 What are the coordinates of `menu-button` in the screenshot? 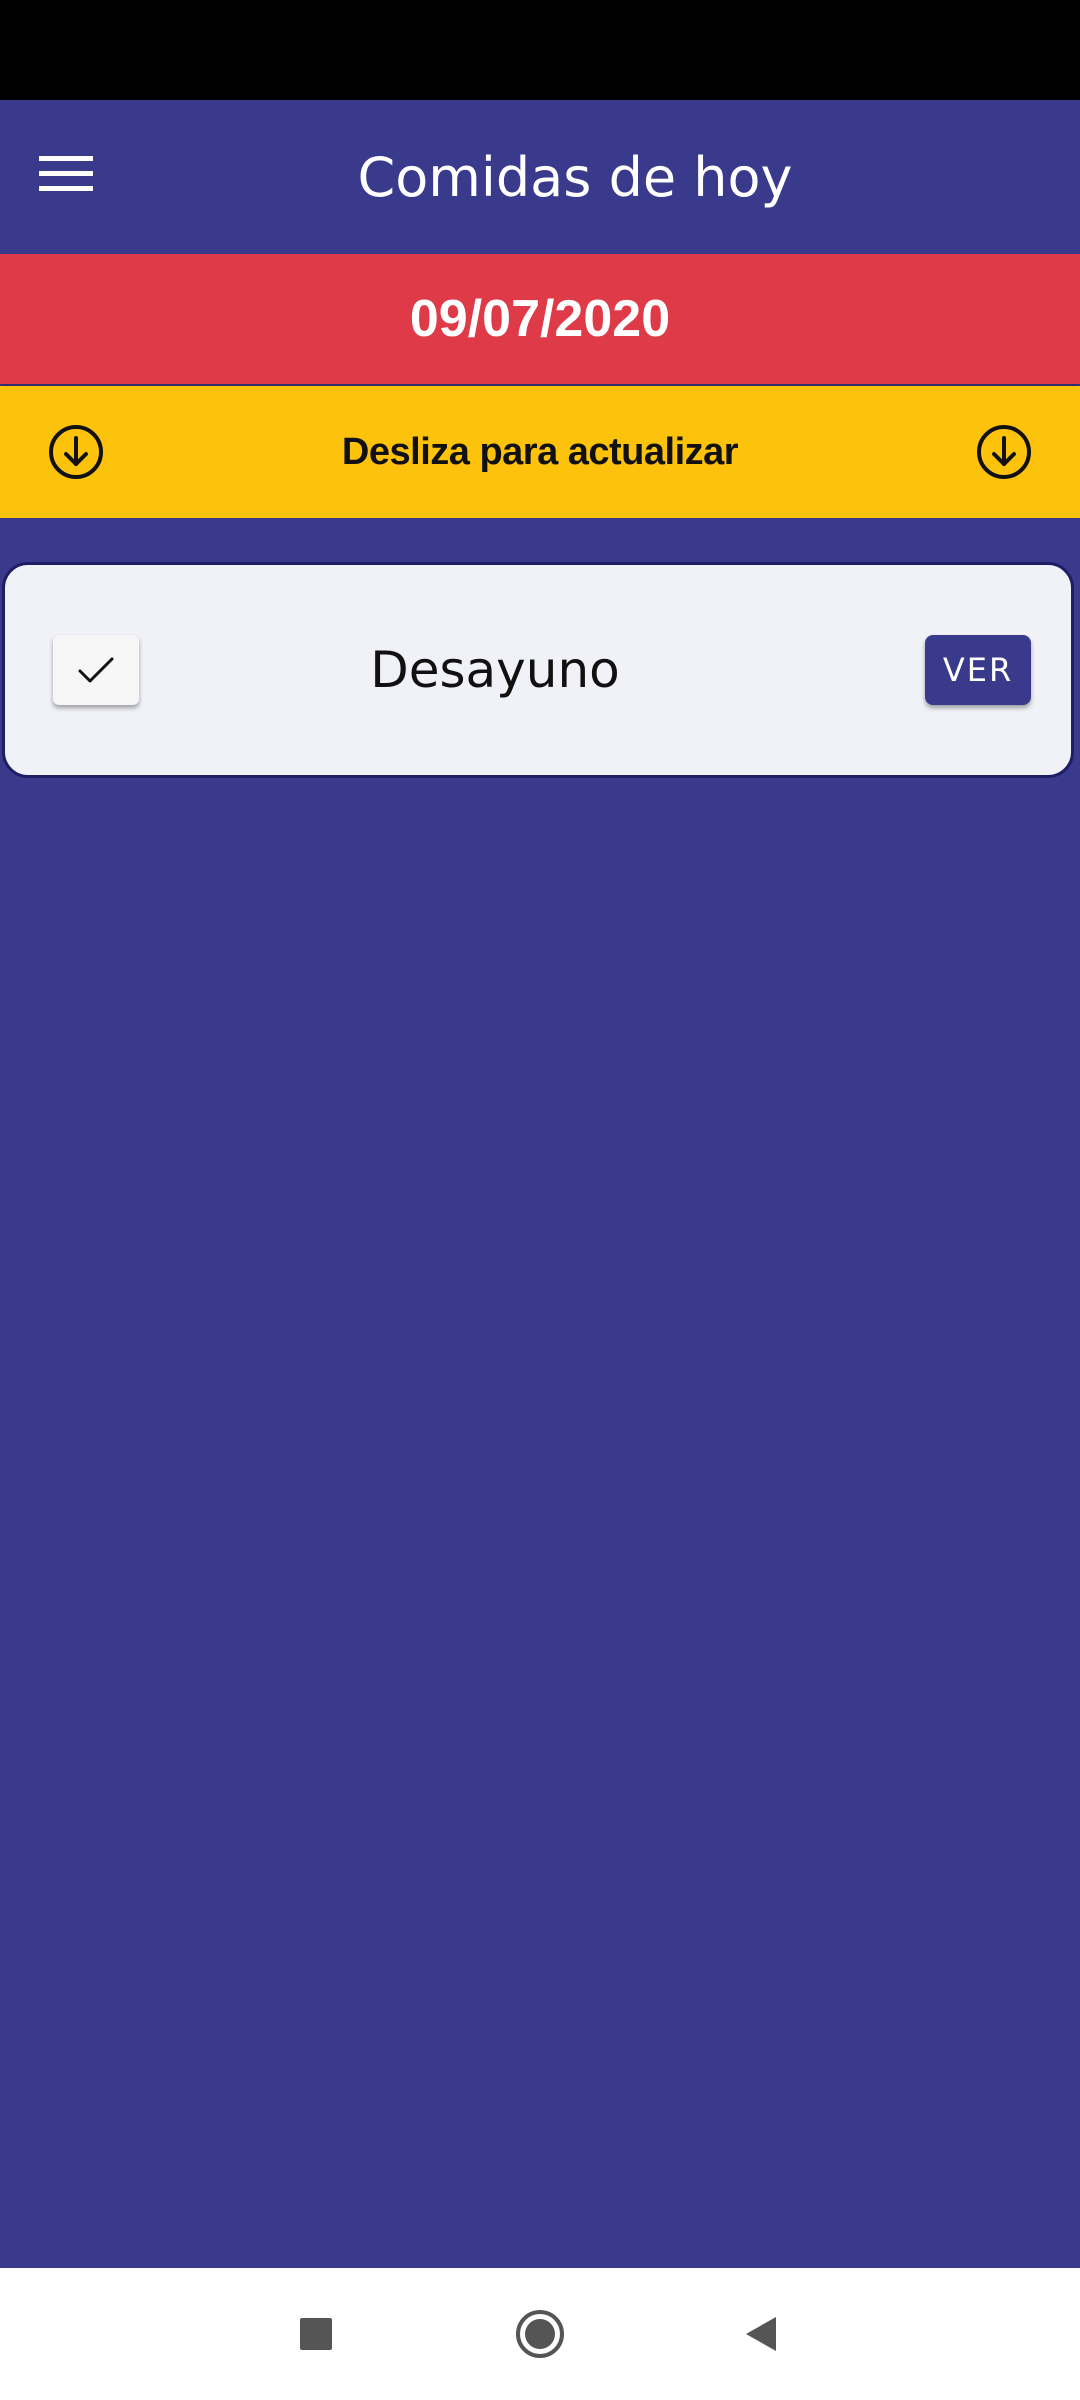 It's located at (66, 174).